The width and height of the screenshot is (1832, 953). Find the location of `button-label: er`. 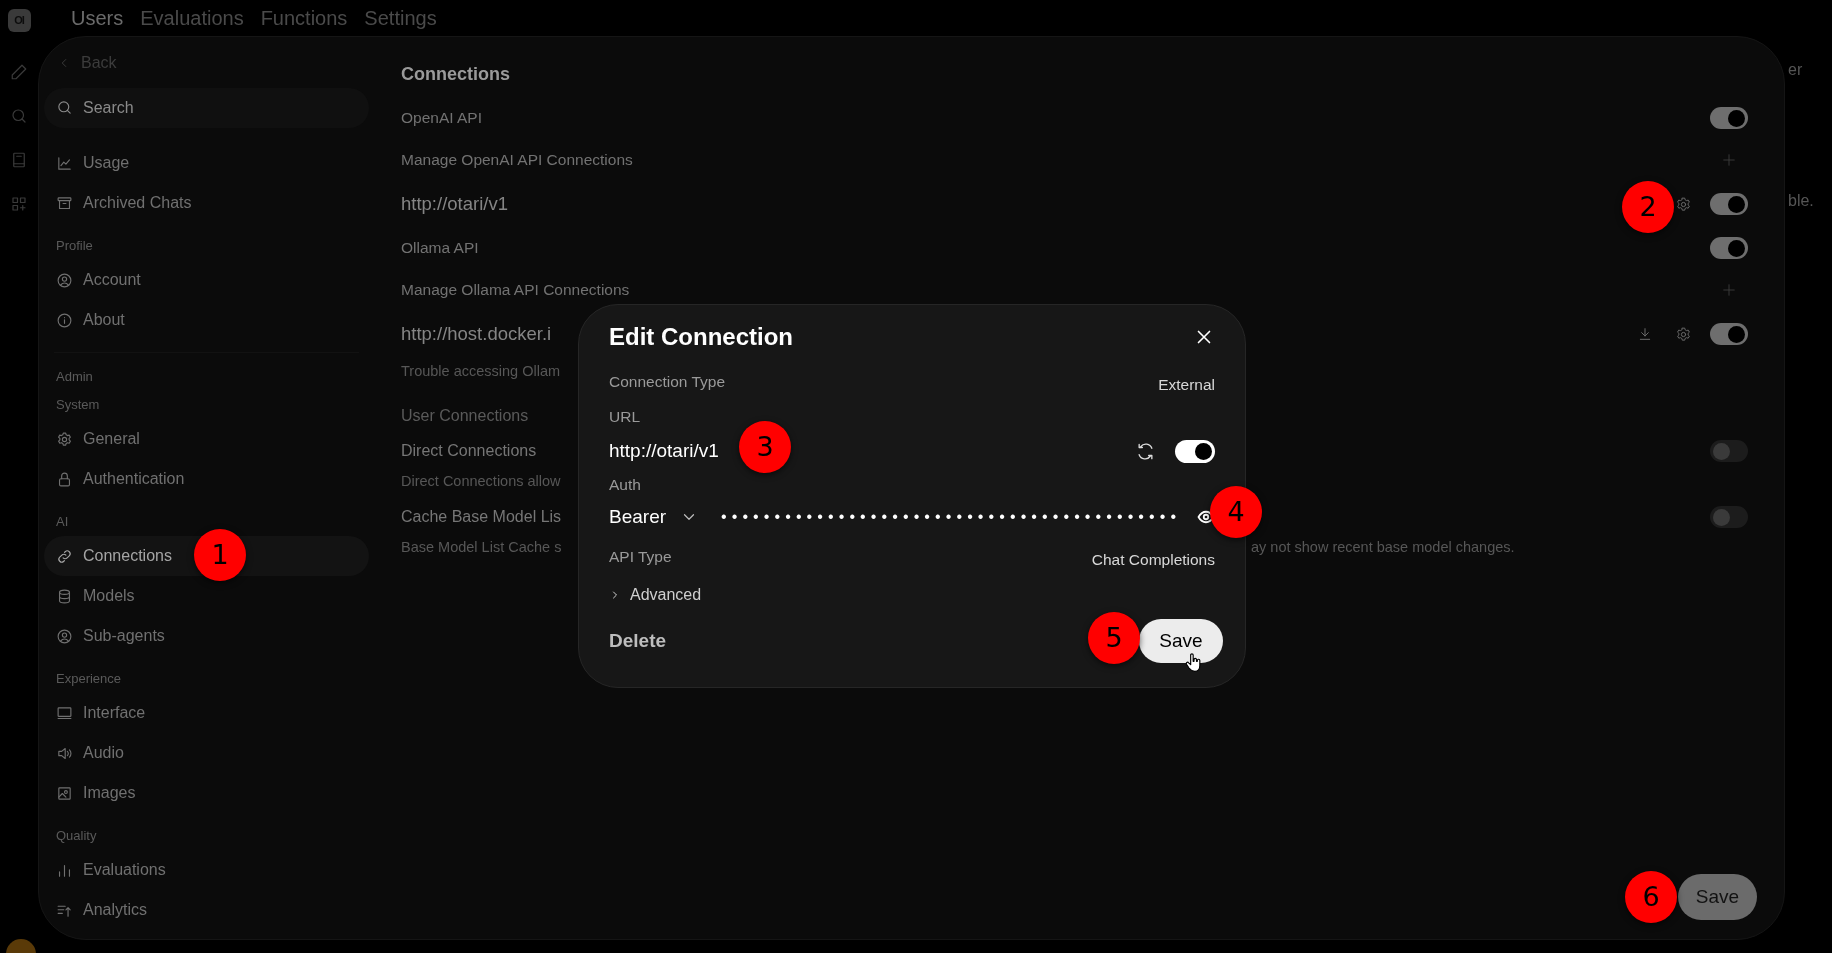

button-label: er is located at coordinates (1795, 70).